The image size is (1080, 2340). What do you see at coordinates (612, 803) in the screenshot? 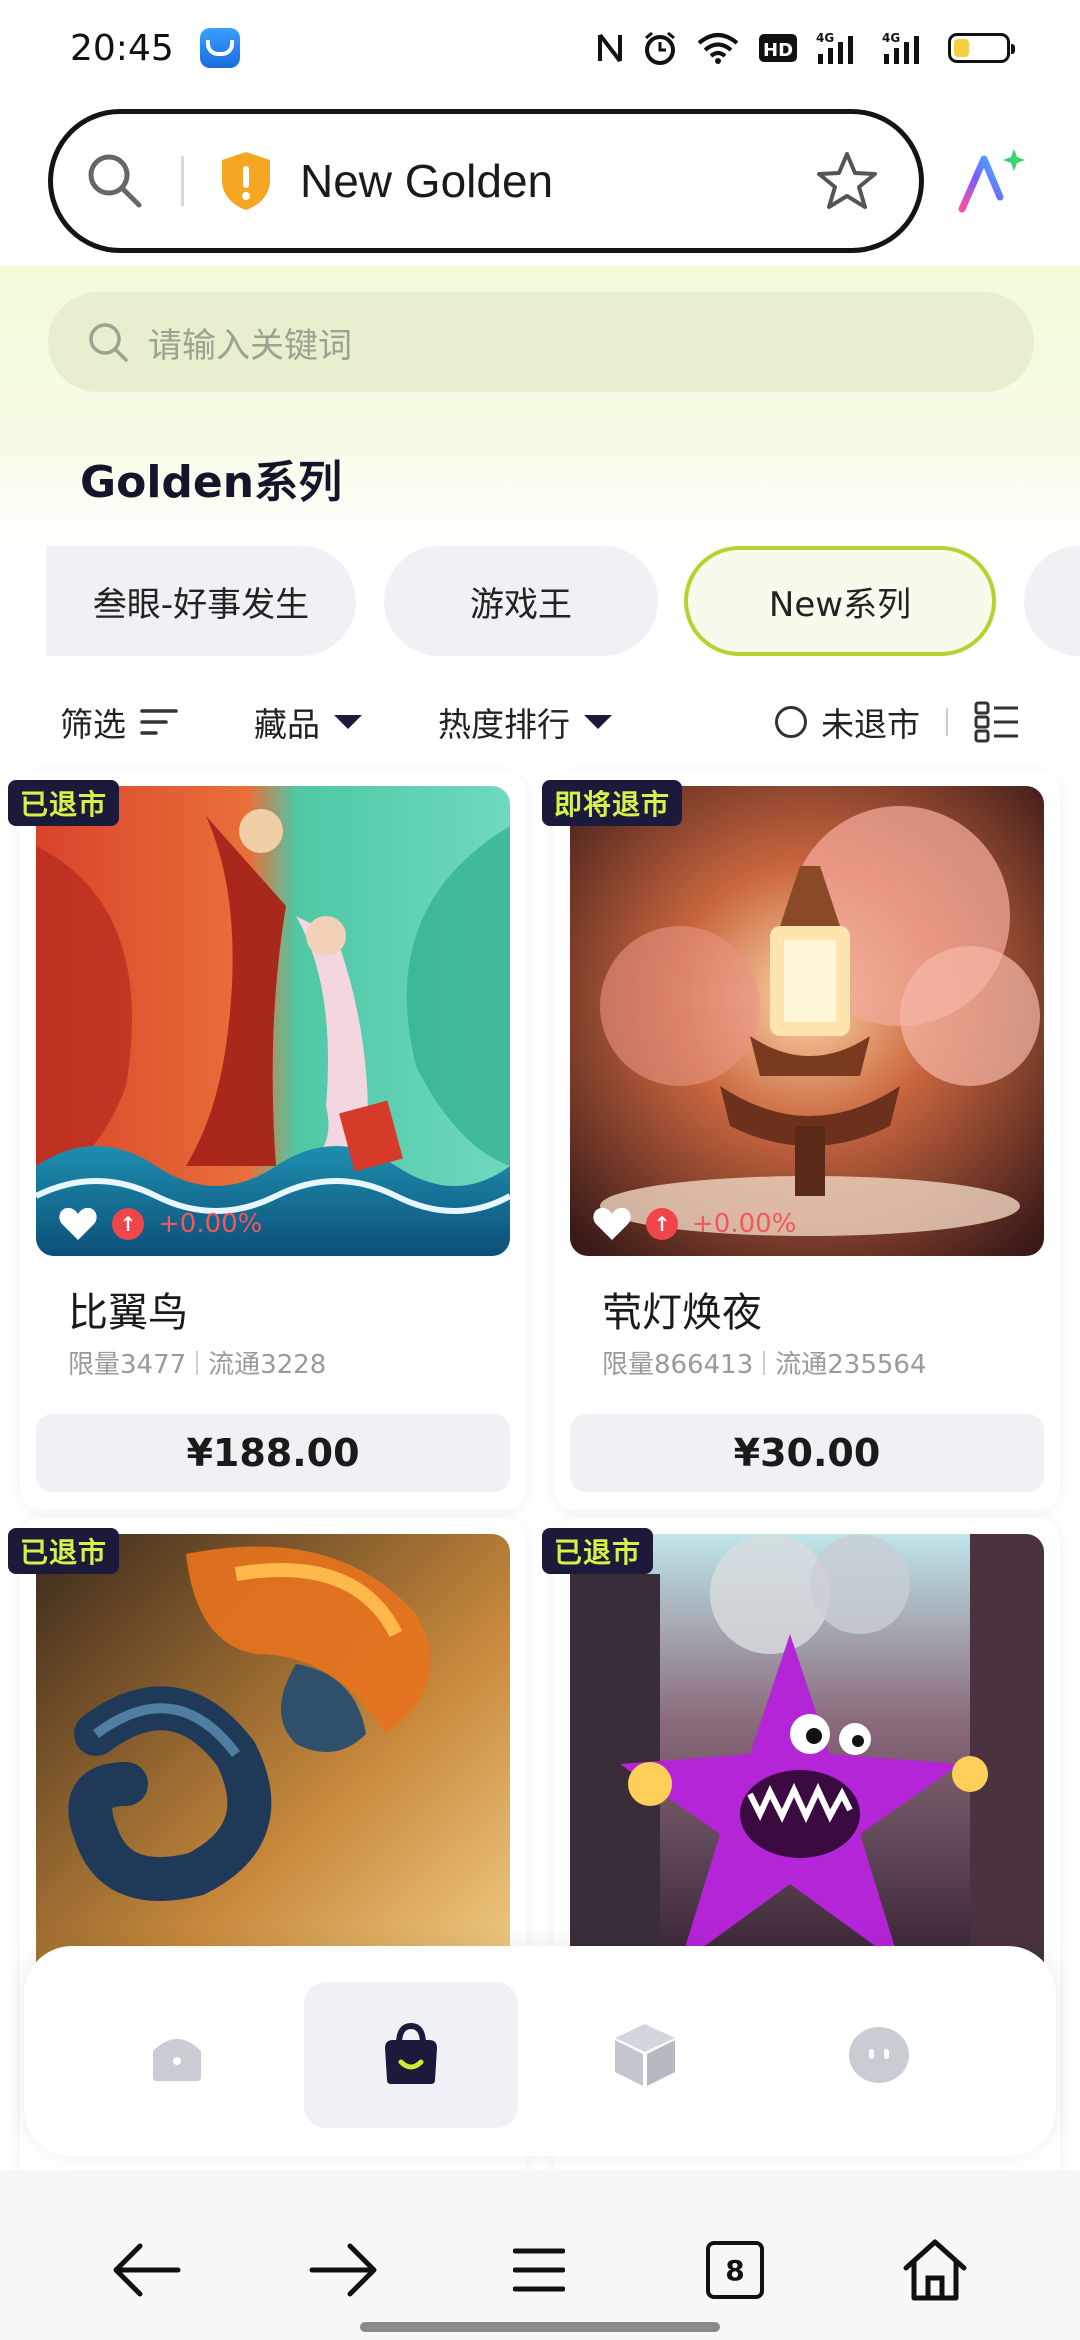
I see `status-badge: 即将退市` at bounding box center [612, 803].